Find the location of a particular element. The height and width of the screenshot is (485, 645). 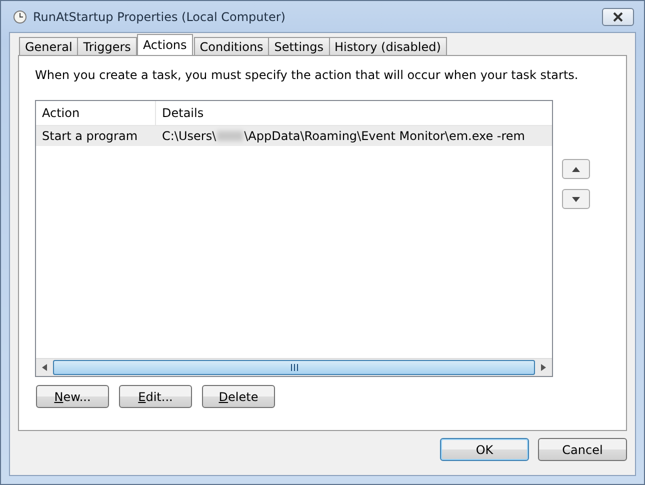

move-down-button is located at coordinates (576, 199).